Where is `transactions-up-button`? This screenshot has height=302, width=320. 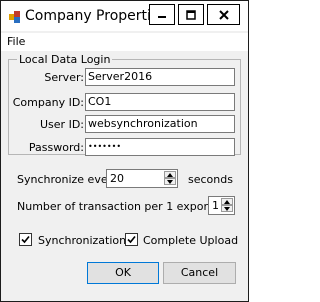
transactions-up-button is located at coordinates (227, 201).